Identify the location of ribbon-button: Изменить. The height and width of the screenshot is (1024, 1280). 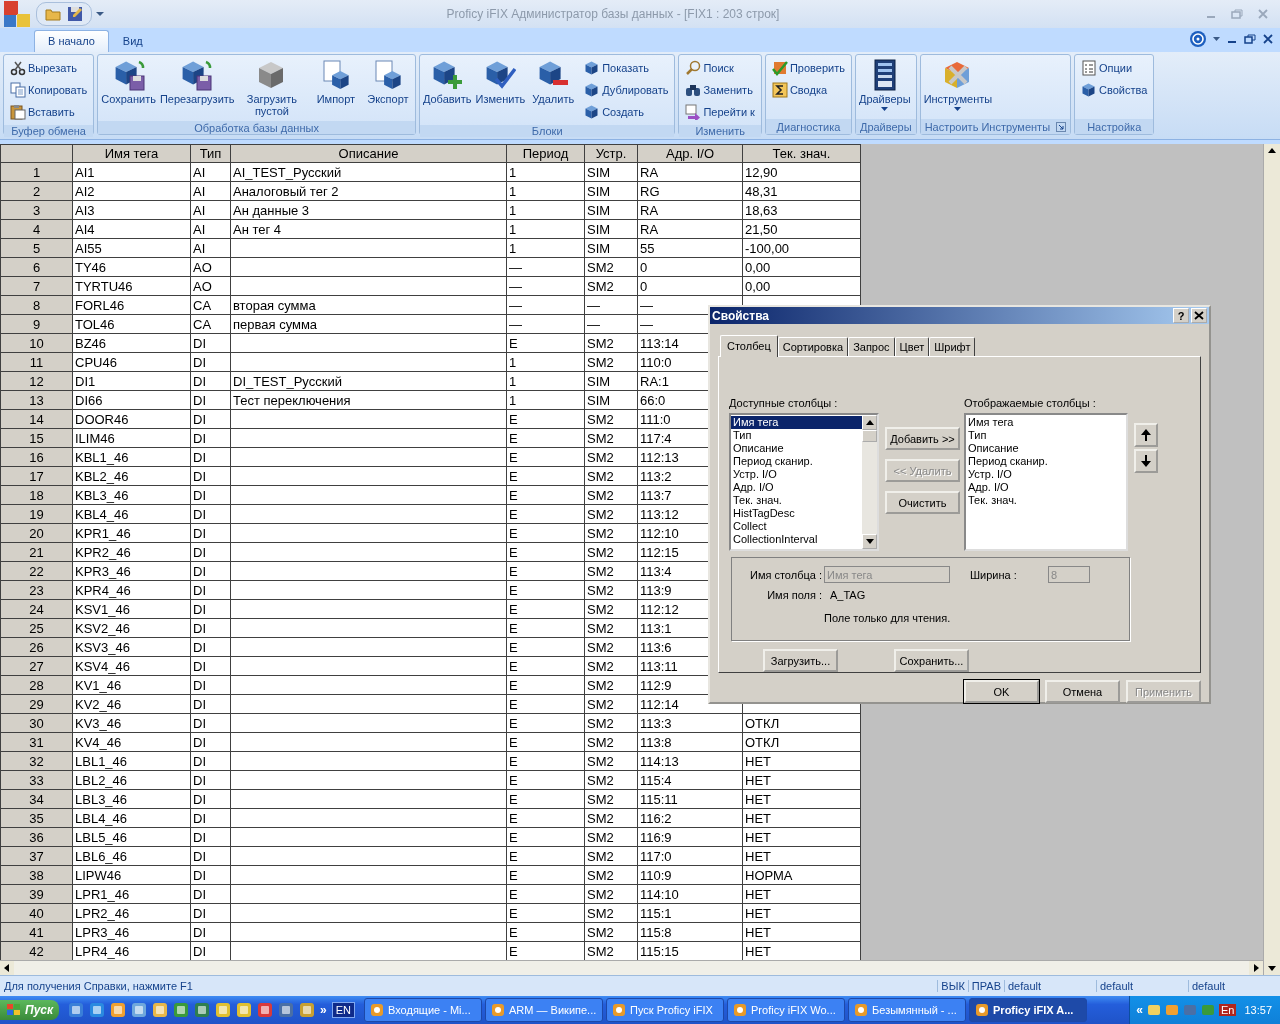
(500, 90).